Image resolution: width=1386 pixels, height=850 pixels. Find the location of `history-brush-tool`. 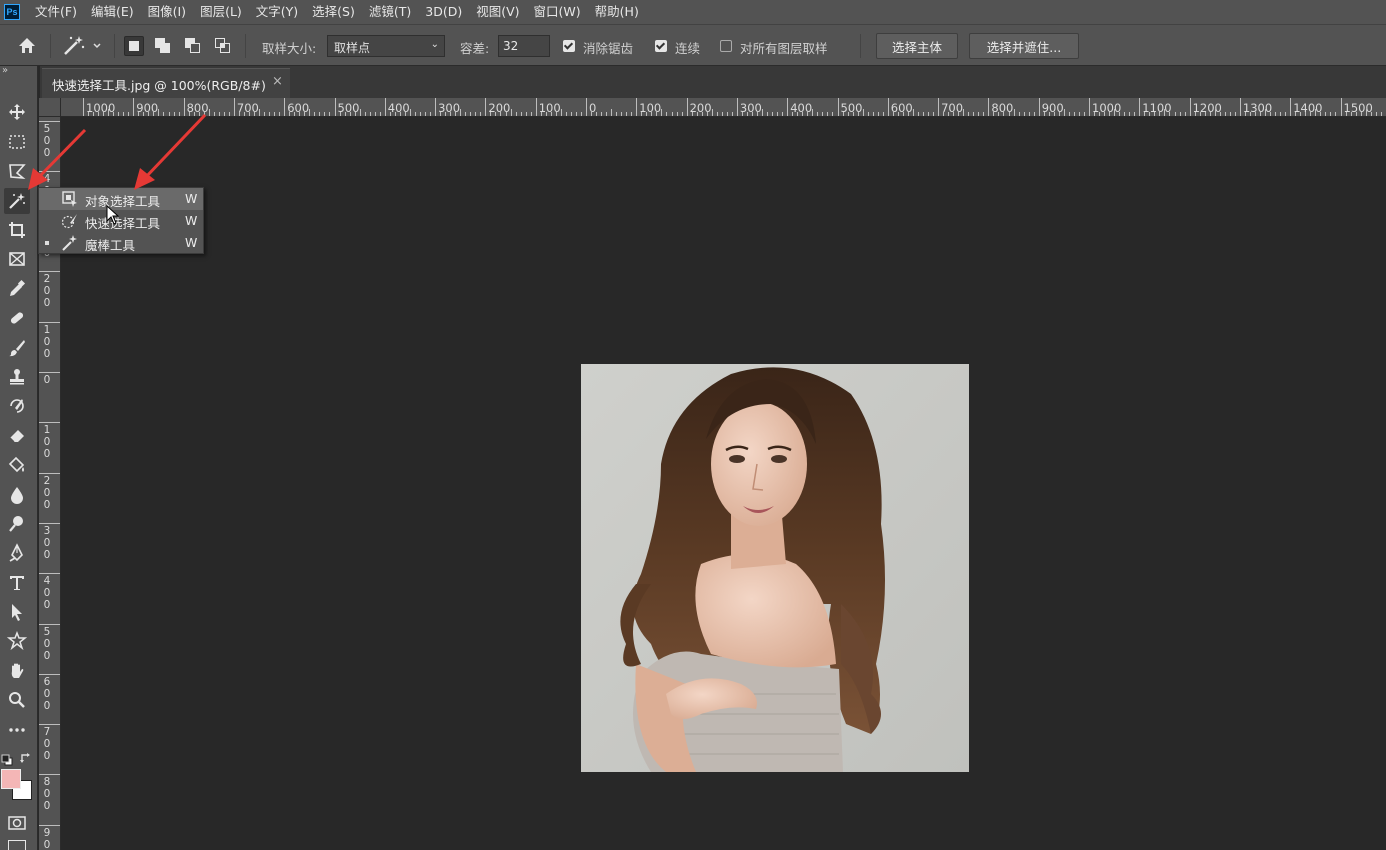

history-brush-tool is located at coordinates (17, 406).